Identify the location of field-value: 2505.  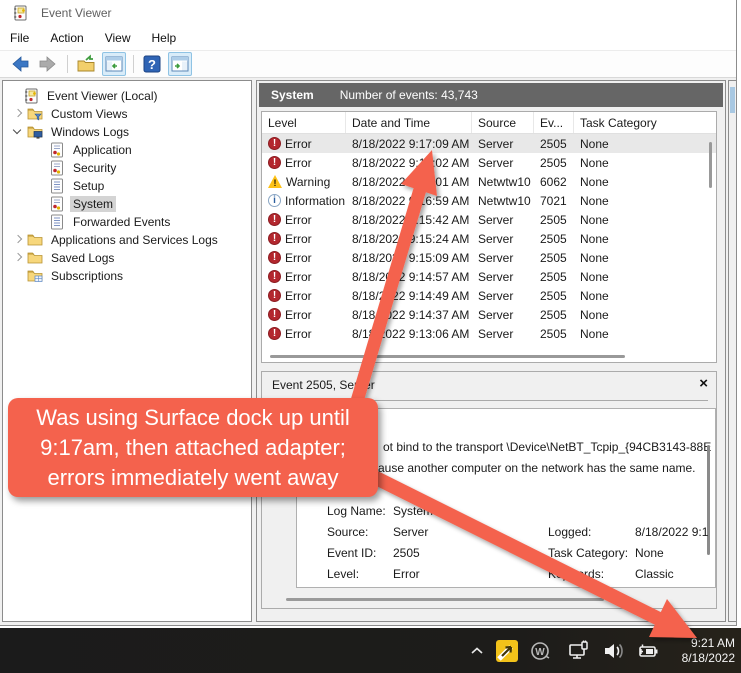
(406, 553).